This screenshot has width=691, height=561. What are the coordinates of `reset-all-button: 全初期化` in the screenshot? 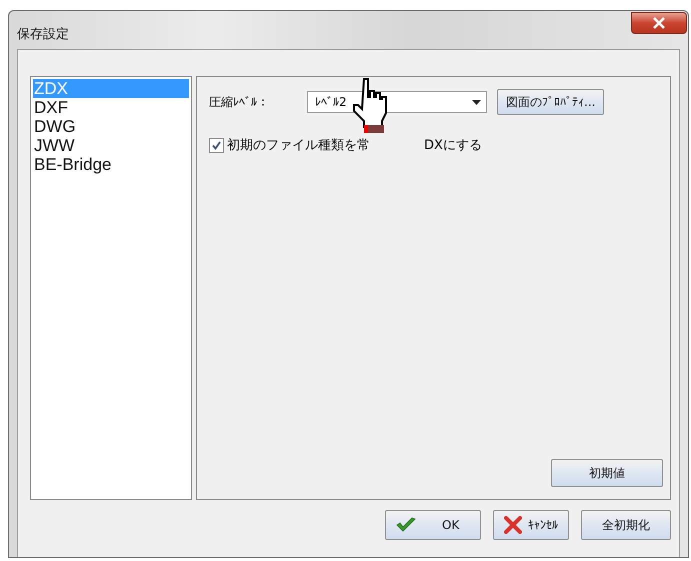 It's located at (626, 525).